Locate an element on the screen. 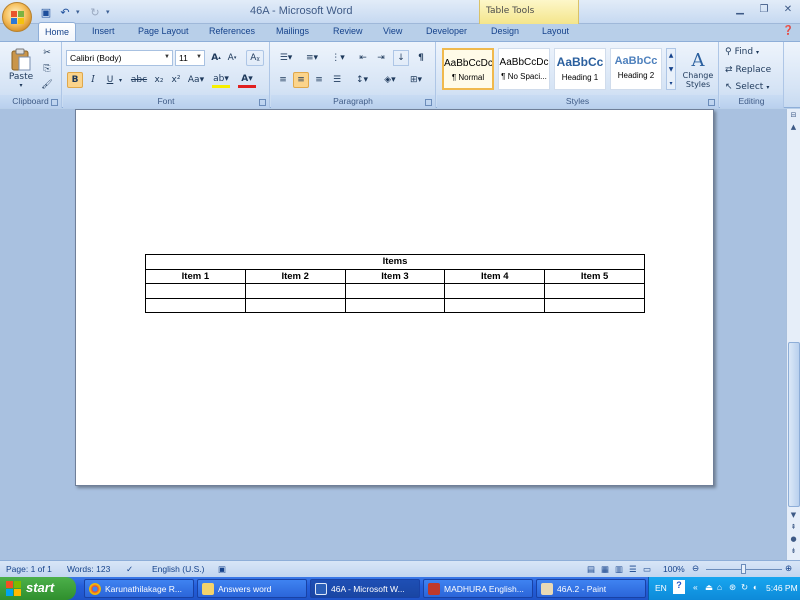 This screenshot has height=600, width=800. line-spacing-icon: ↕▾ is located at coordinates (362, 80).